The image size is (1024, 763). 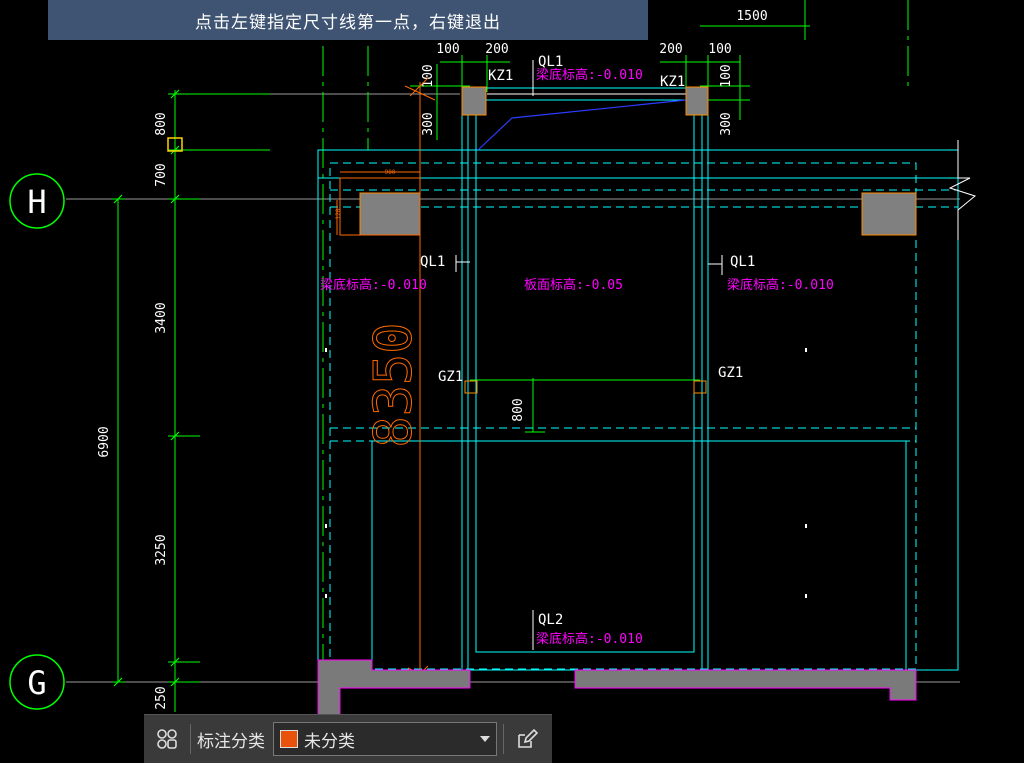 I want to click on label-gz1-left: GZ1, so click(x=450, y=377).